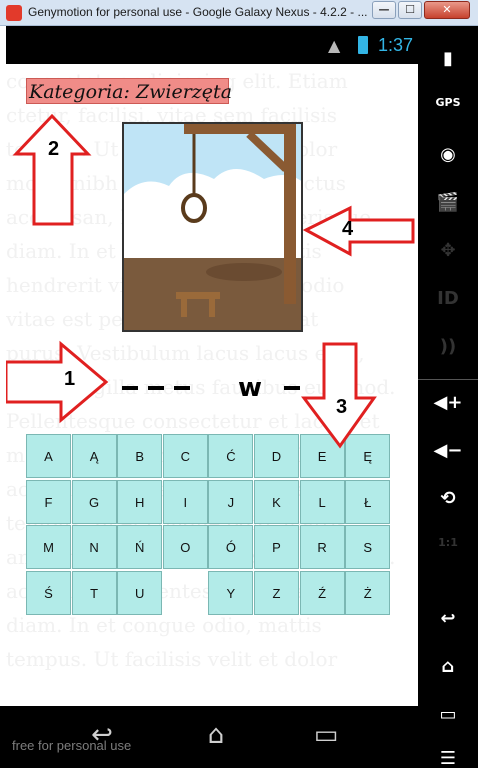 The width and height of the screenshot is (478, 768). Describe the element at coordinates (448, 379) in the screenshot. I see `sidebar-divider` at that location.